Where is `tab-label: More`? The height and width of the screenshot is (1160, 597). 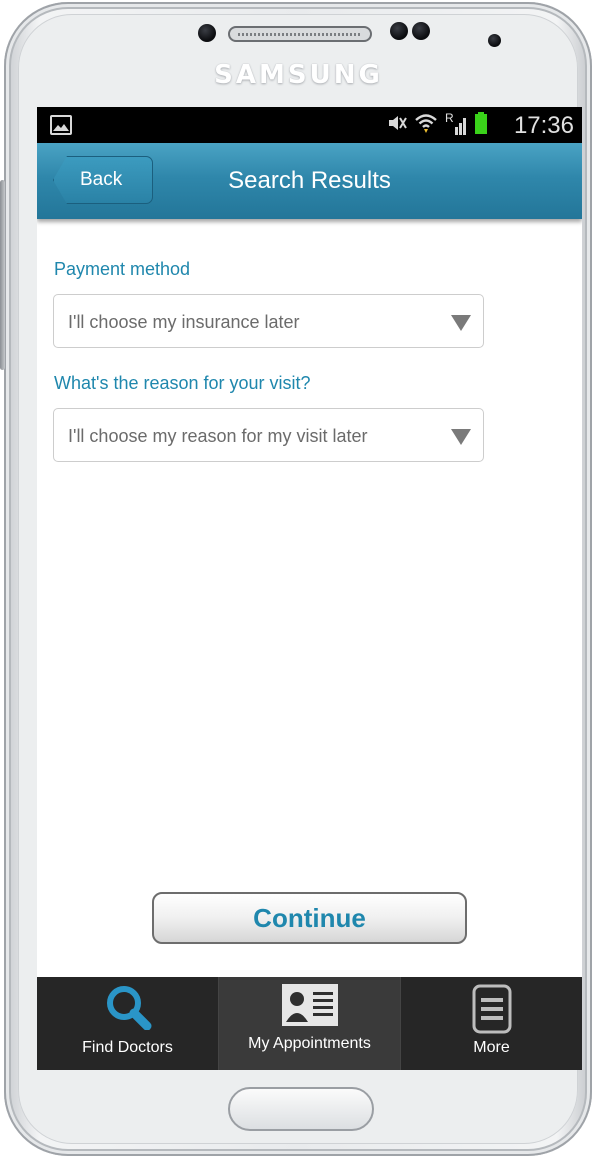
tab-label: More is located at coordinates (491, 1047).